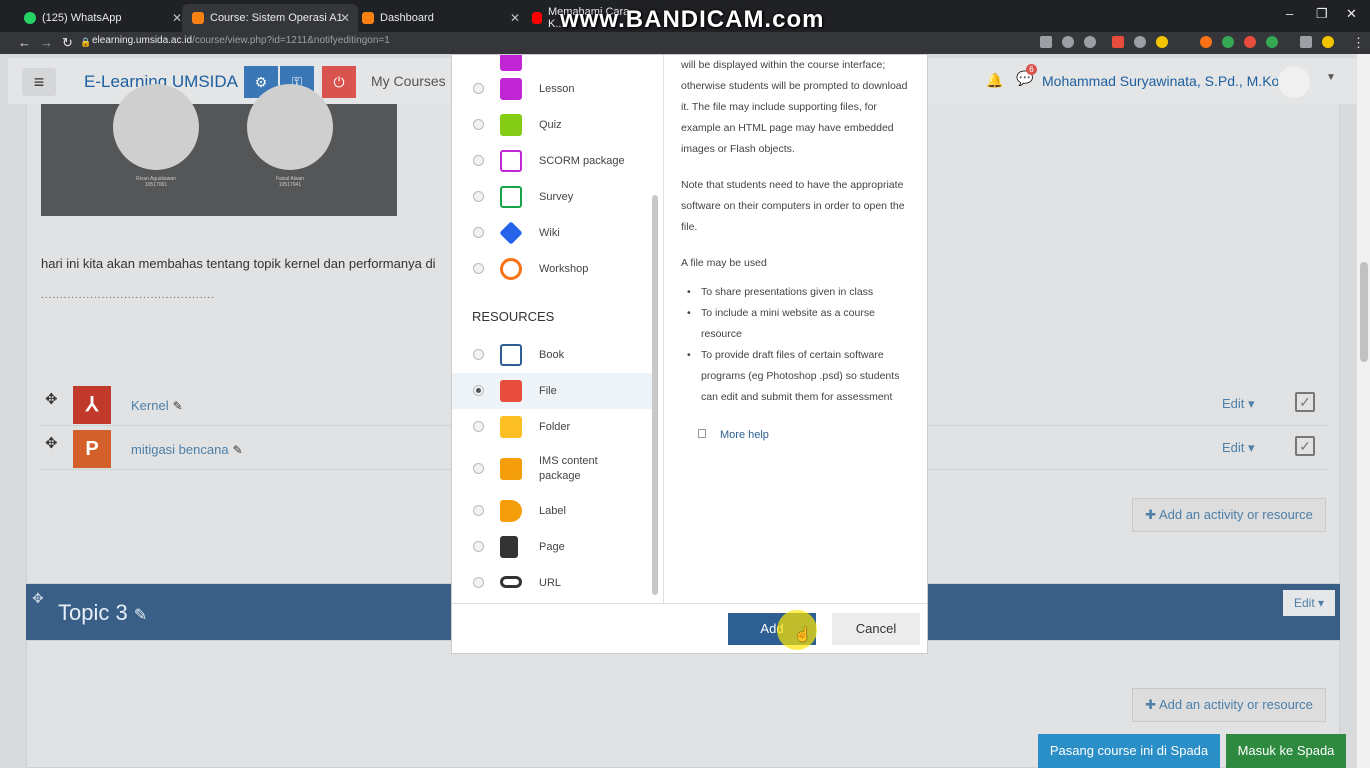 This screenshot has width=1370, height=768. What do you see at coordinates (440, 18) in the screenshot?
I see `tab-dashboard: Dashboard ✕` at bounding box center [440, 18].